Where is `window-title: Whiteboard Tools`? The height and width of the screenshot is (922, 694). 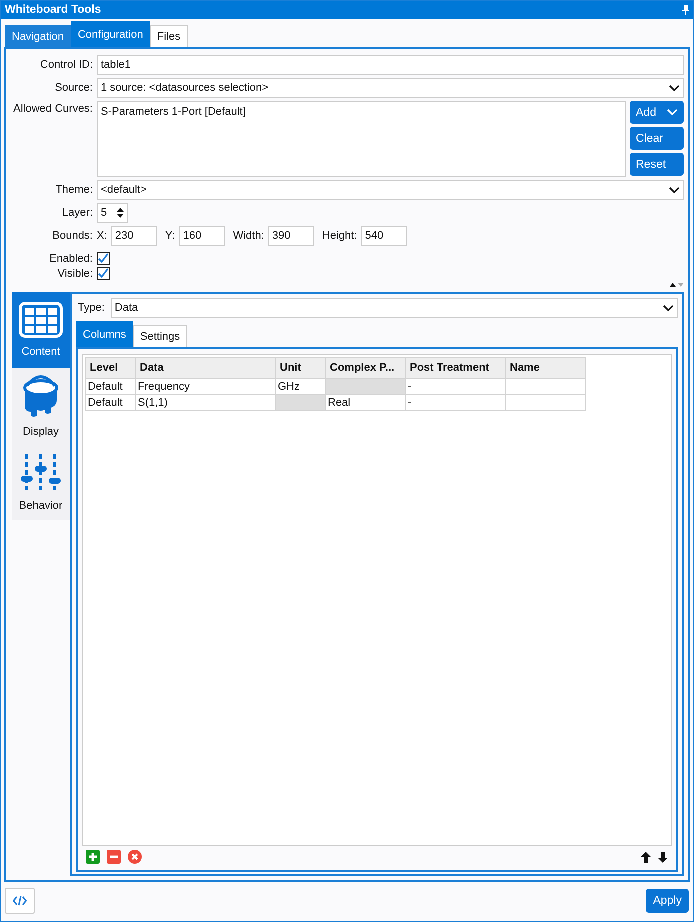 window-title: Whiteboard Tools is located at coordinates (53, 10).